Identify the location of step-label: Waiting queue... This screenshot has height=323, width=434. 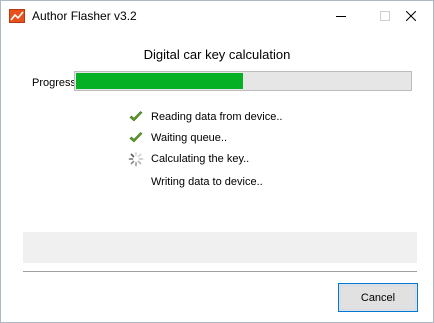
(189, 138).